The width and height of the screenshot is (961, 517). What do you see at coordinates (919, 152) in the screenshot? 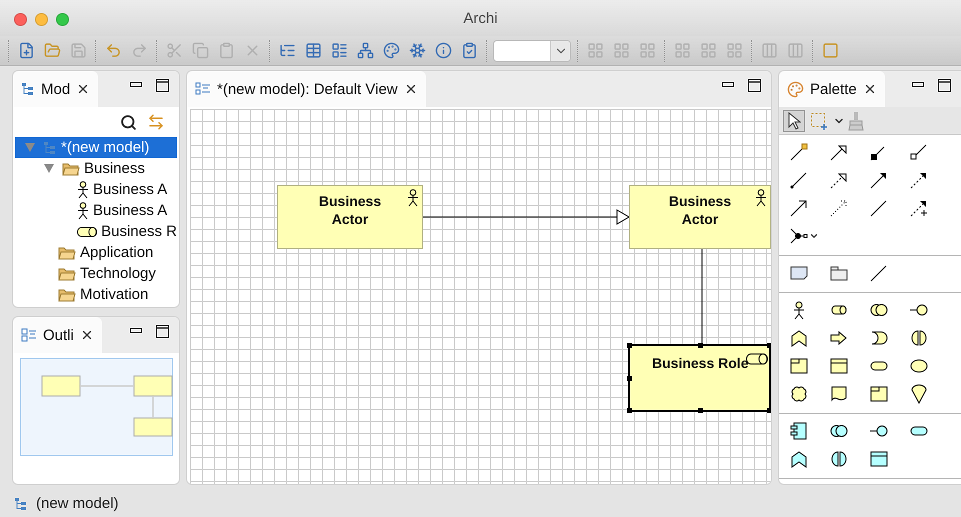
I see `line-square-icon` at bounding box center [919, 152].